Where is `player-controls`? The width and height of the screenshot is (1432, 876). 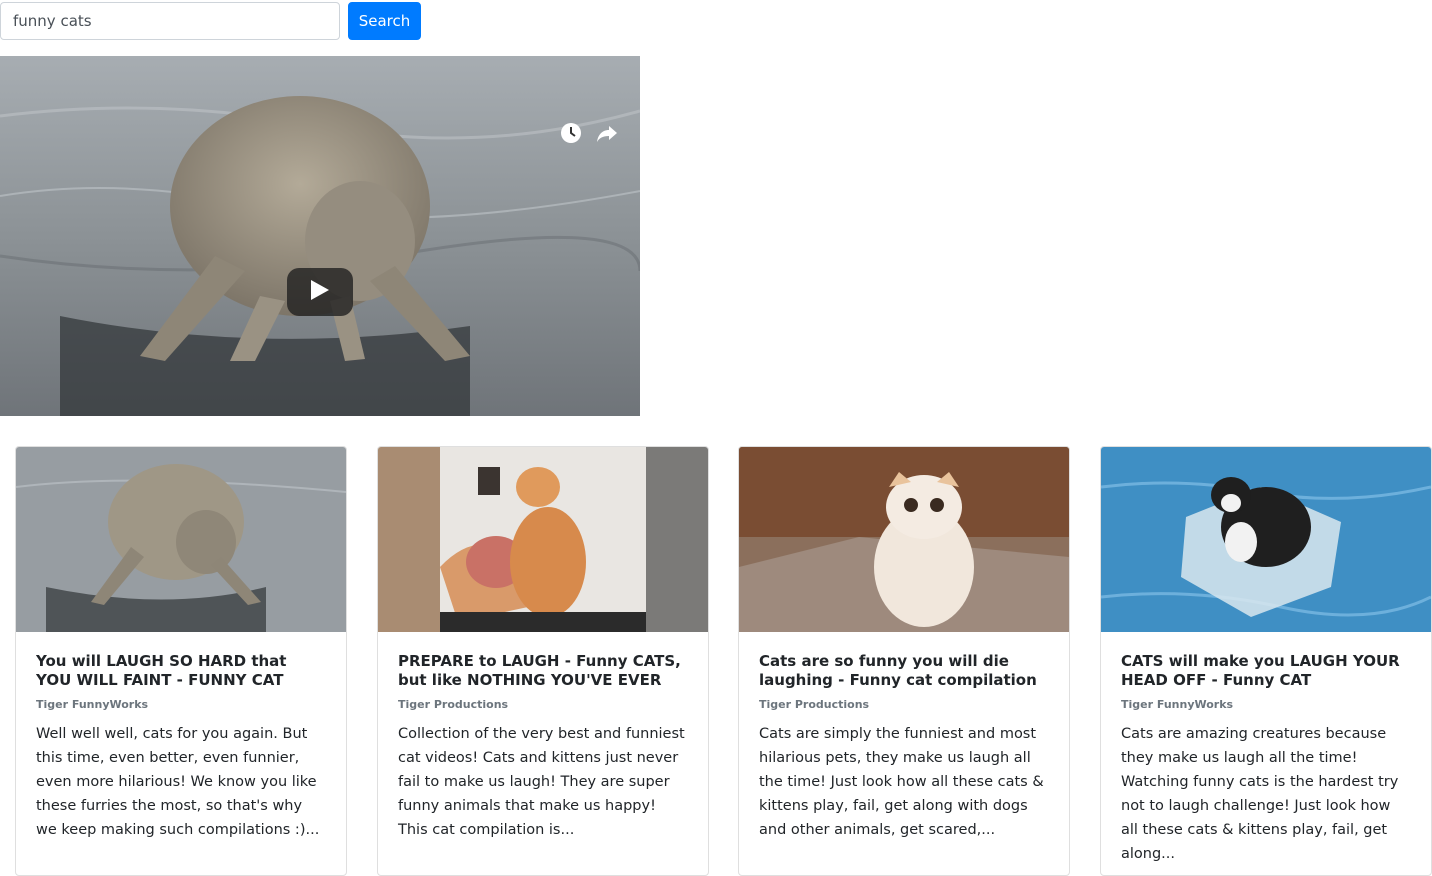 player-controls is located at coordinates (589, 135).